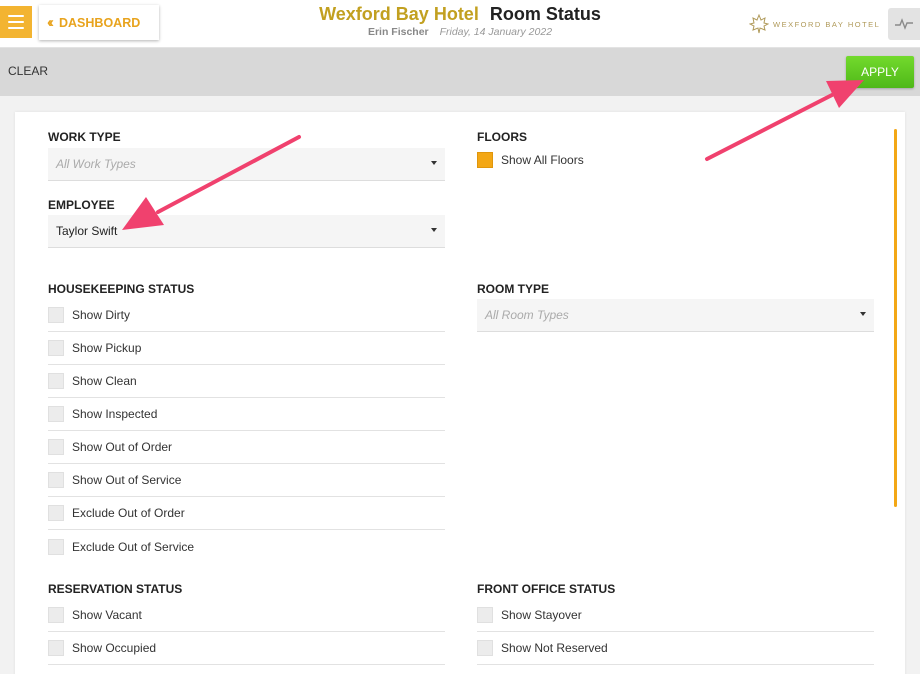  I want to click on room-type-placeholder: All Room Types, so click(527, 315).